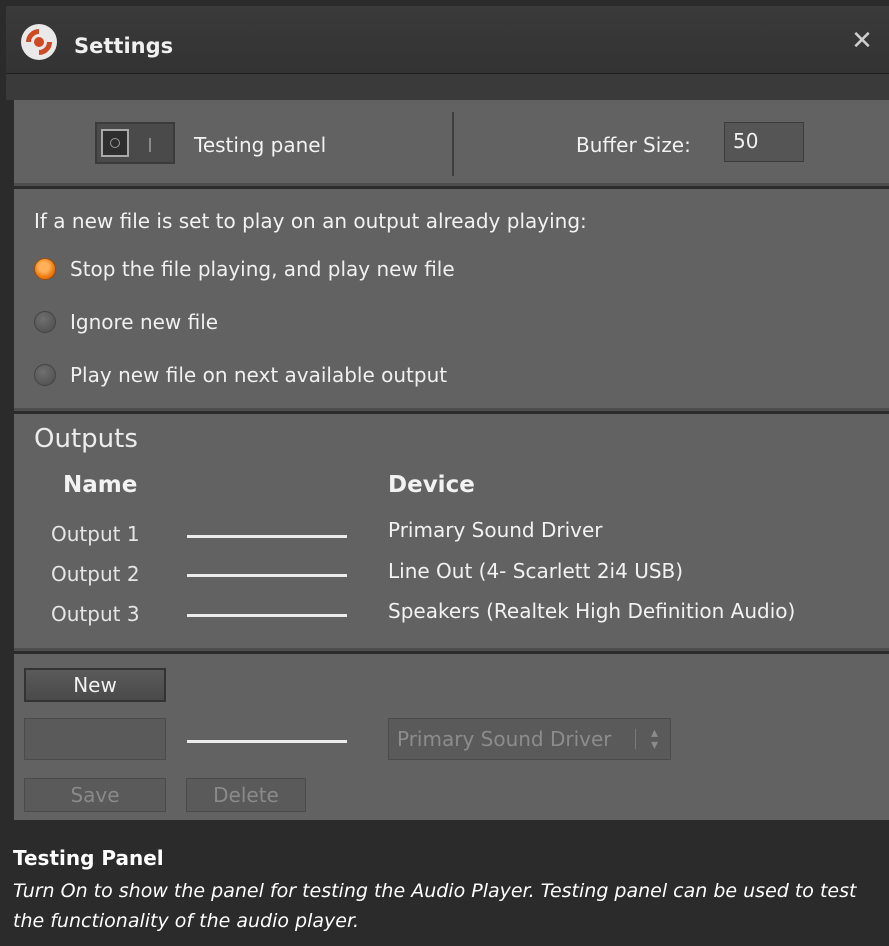  What do you see at coordinates (95, 739) in the screenshot?
I see `output-name-input` at bounding box center [95, 739].